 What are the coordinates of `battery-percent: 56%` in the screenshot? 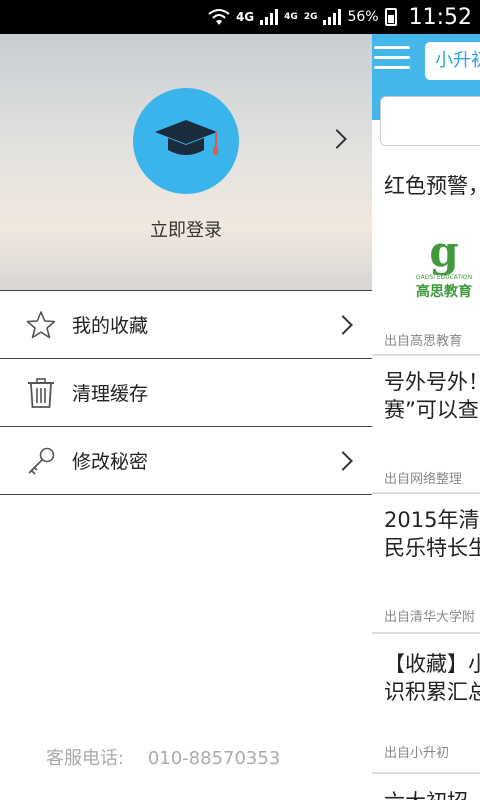 It's located at (363, 17).